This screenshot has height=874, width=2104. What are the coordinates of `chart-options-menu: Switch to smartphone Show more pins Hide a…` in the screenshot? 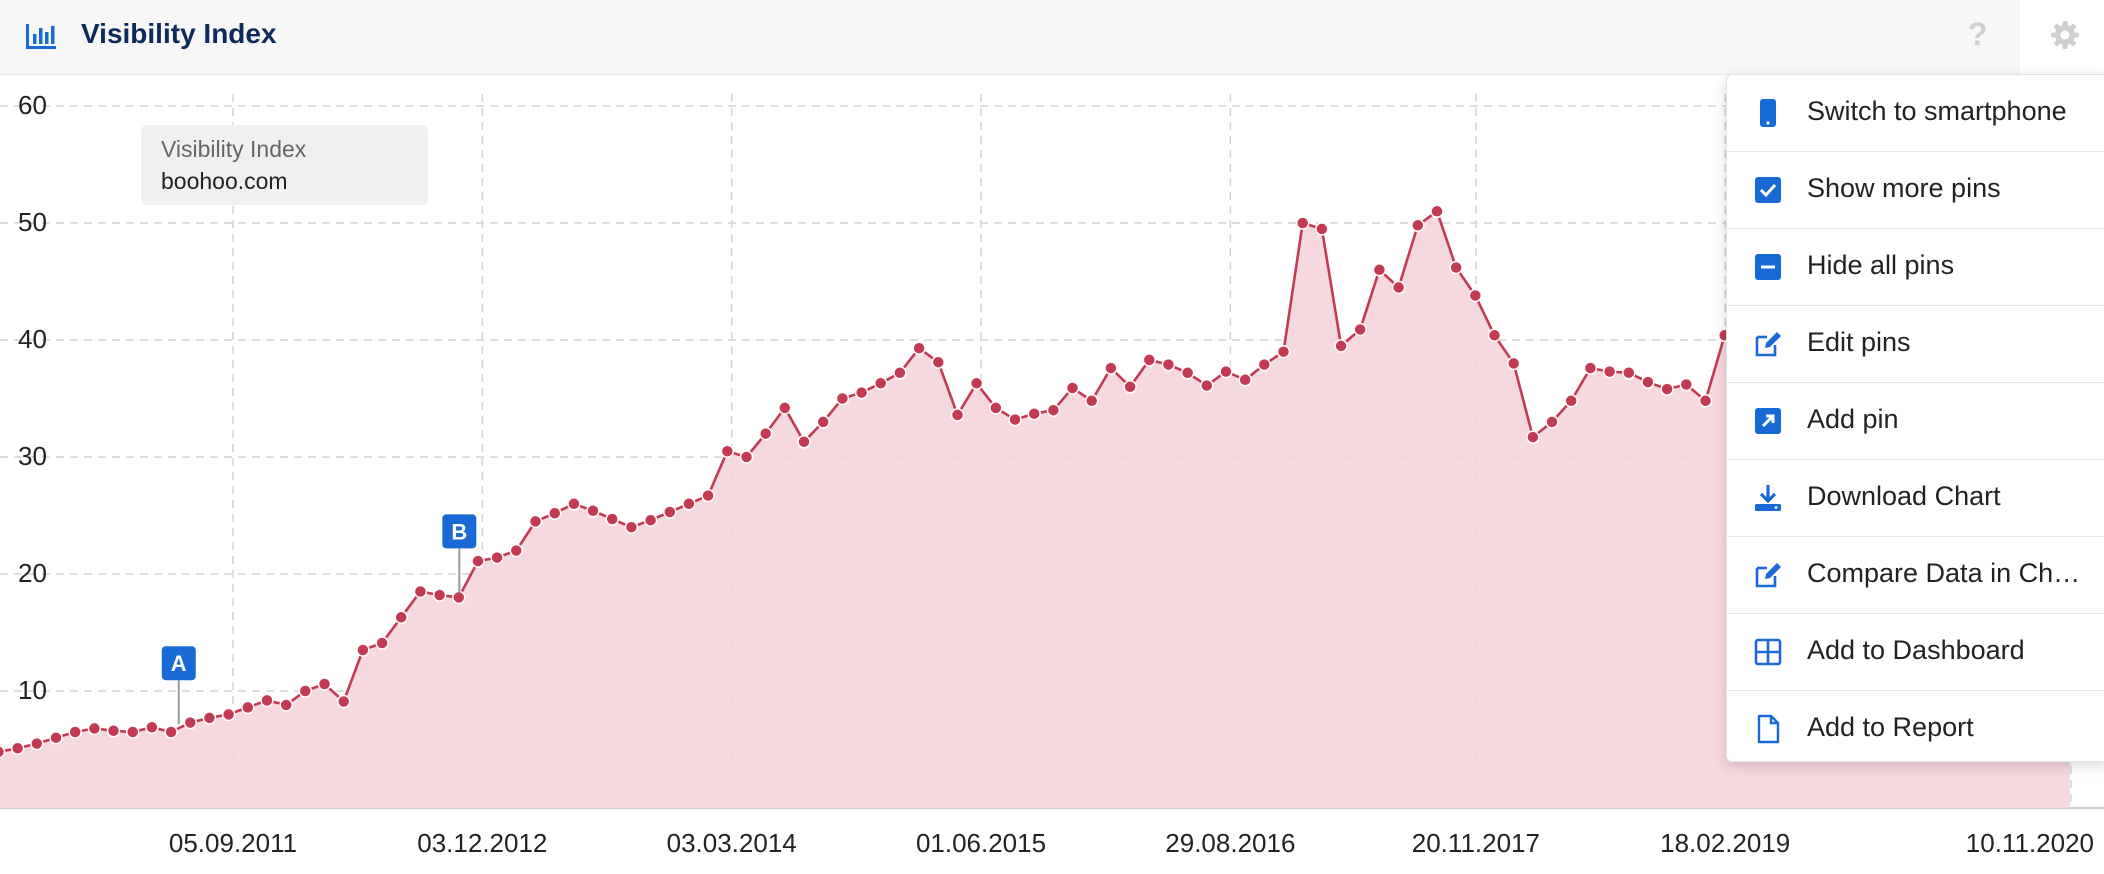 It's located at (1915, 418).